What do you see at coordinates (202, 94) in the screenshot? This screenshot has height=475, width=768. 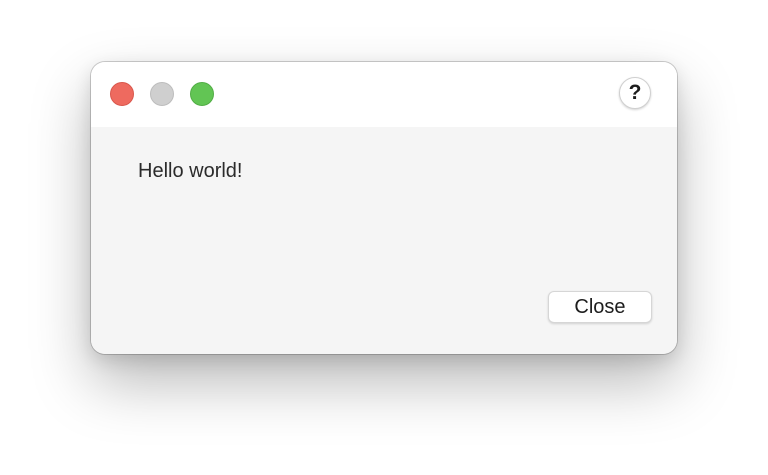 I see `zoom-window-icon` at bounding box center [202, 94].